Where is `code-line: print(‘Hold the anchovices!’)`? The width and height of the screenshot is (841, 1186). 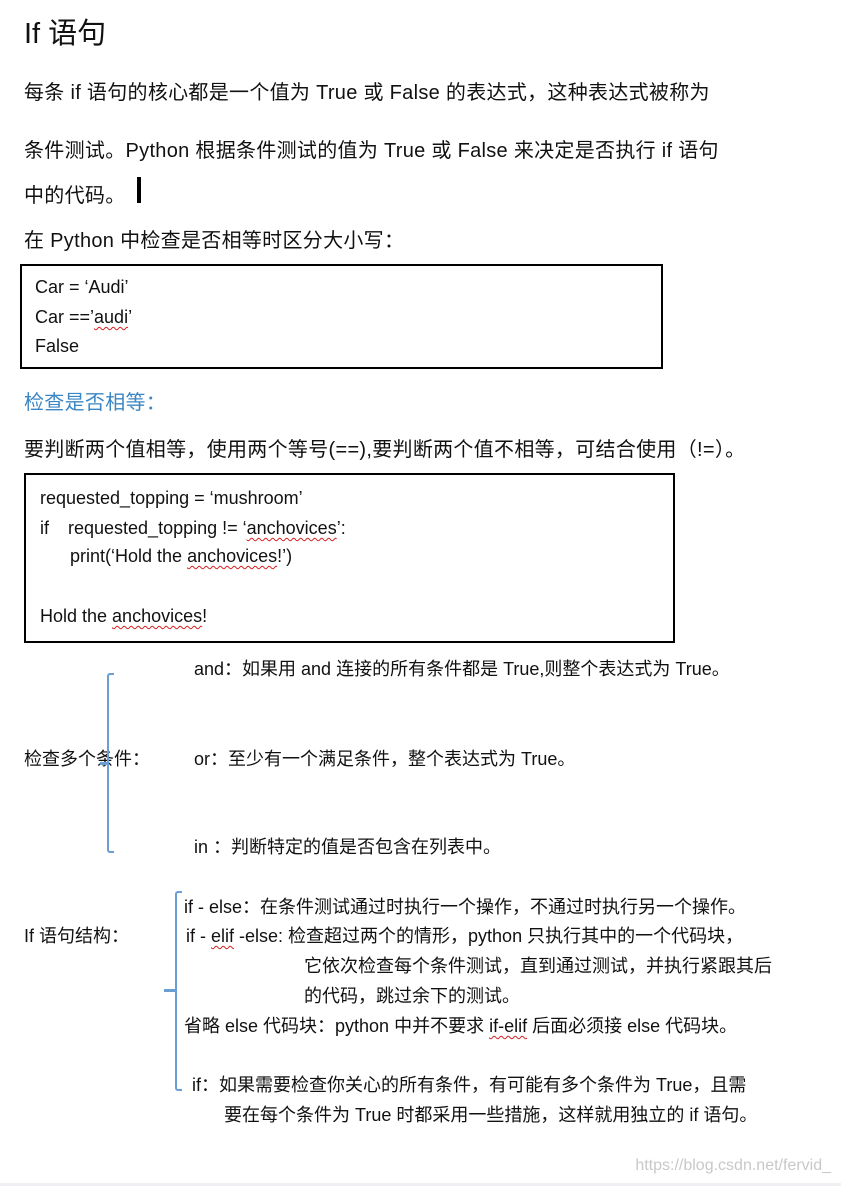 code-line: print(‘Hold the anchovices!’) is located at coordinates (181, 556).